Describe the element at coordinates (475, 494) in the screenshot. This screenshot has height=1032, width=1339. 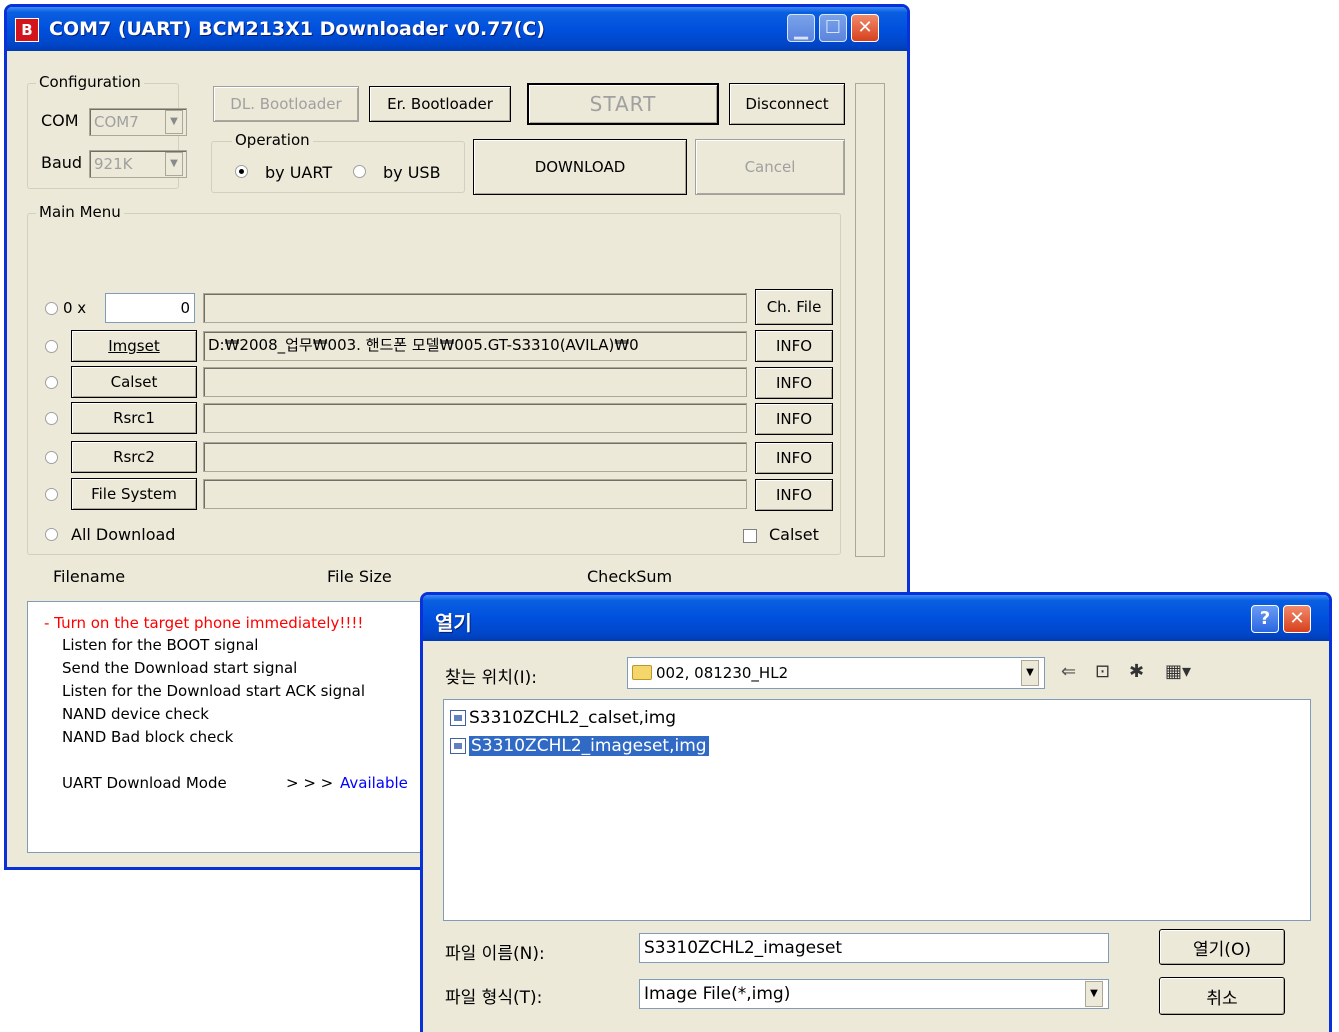
I see `file-system-path-field` at that location.